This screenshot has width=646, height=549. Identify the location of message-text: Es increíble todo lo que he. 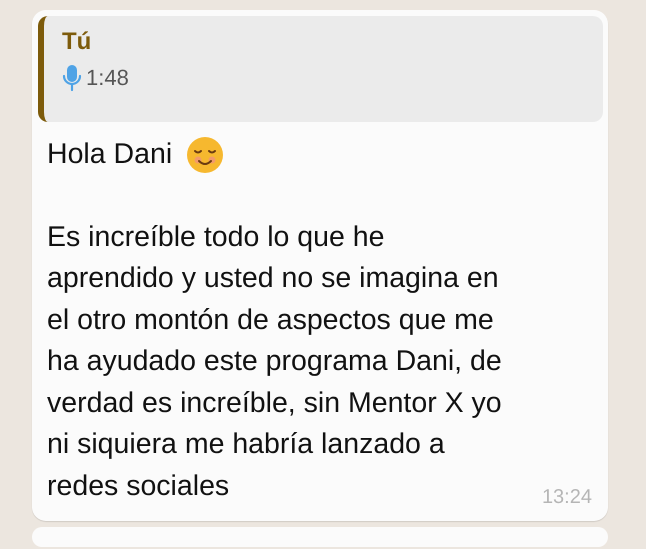
(215, 237).